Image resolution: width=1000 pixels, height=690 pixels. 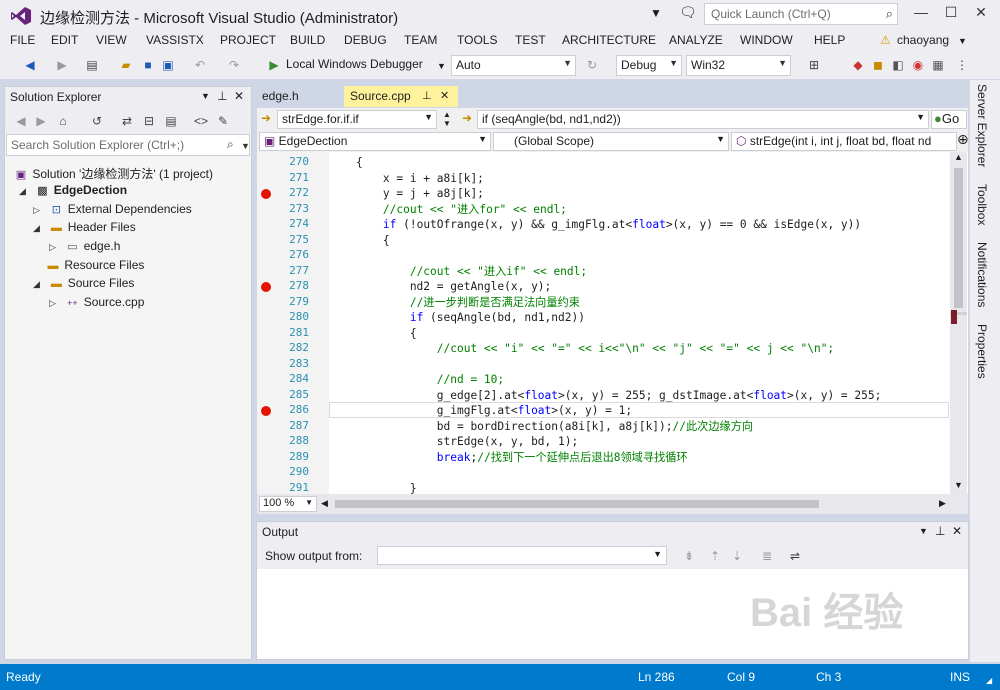 What do you see at coordinates (981, 15) in the screenshot?
I see `close-button: ✕` at bounding box center [981, 15].